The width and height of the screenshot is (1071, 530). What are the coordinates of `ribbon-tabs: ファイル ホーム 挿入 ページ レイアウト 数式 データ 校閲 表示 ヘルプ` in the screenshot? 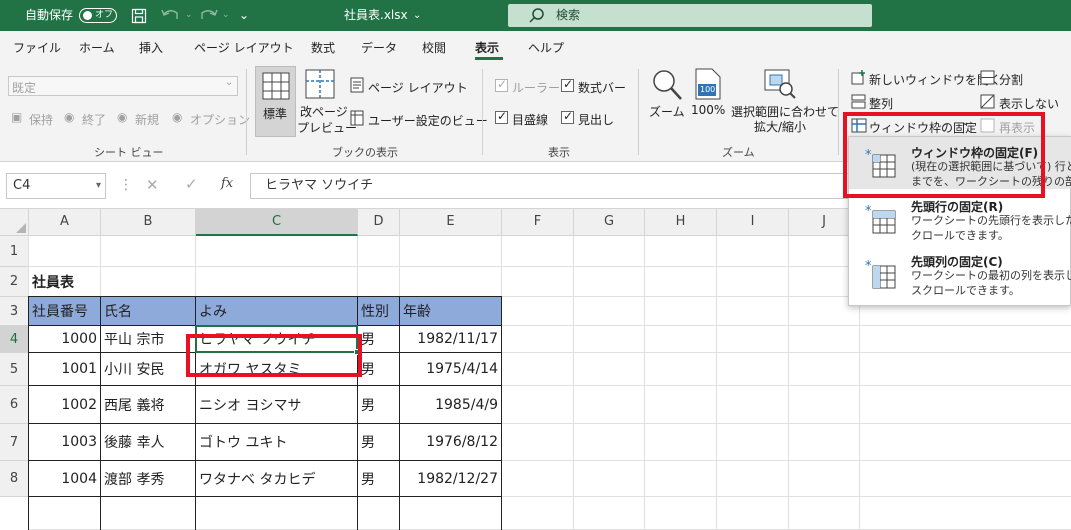 It's located at (535, 46).